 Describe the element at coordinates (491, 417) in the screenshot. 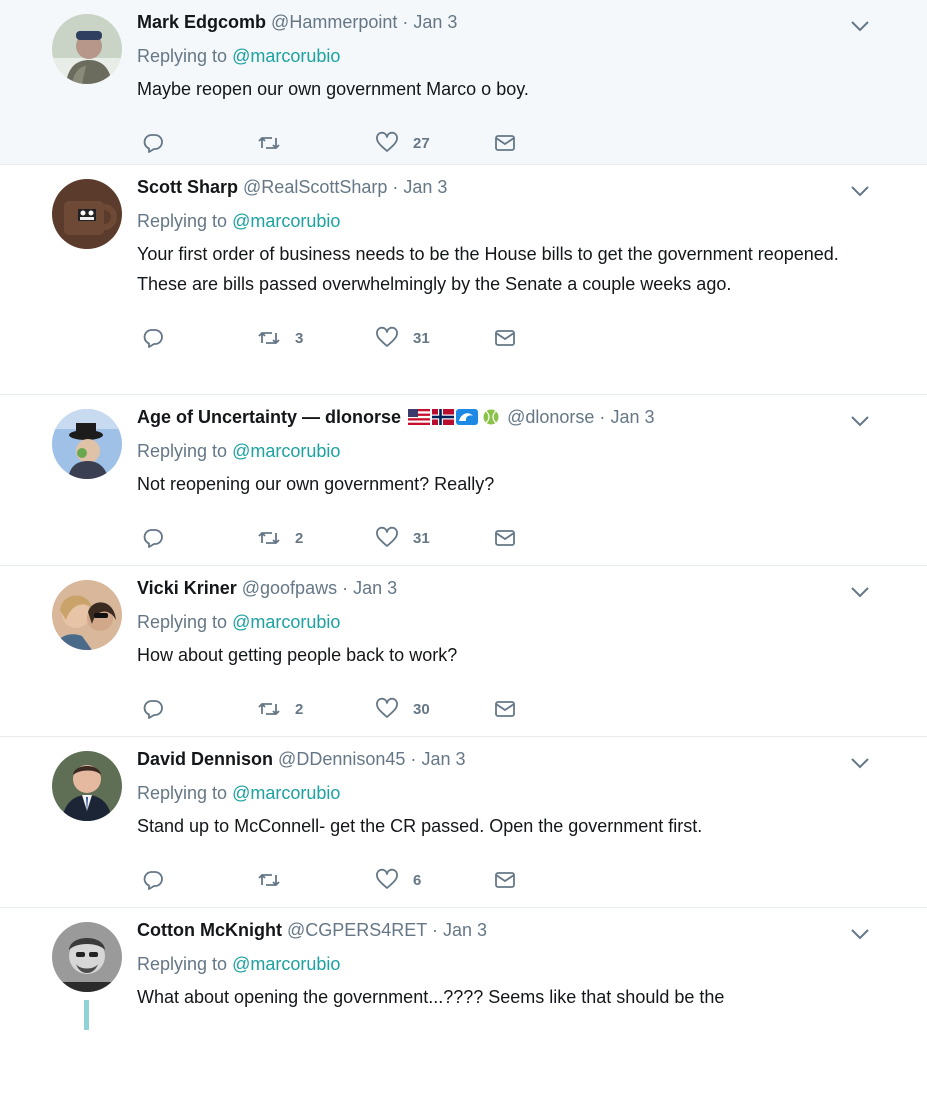

I see `tennis-ball-emoji` at that location.